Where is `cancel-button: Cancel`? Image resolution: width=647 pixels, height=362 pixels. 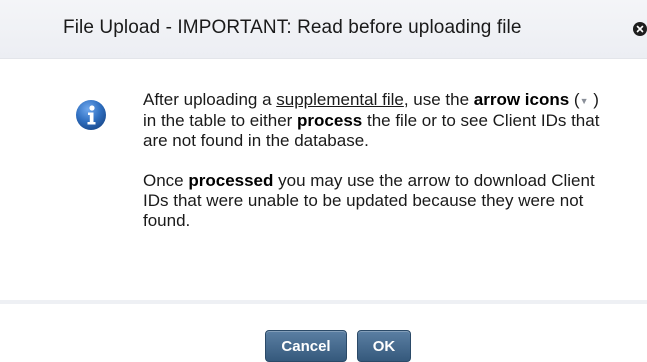 cancel-button: Cancel is located at coordinates (306, 346).